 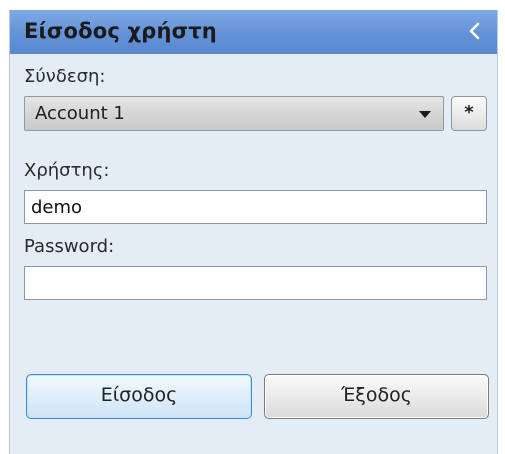 I want to click on password-input, so click(x=255, y=283).